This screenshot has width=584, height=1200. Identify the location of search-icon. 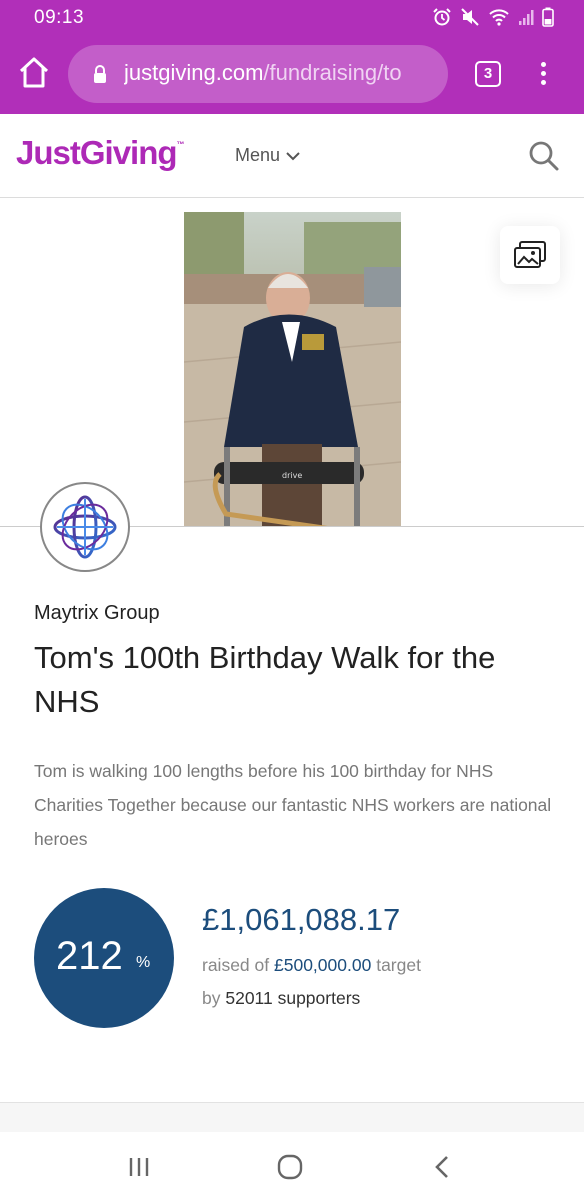
(544, 156).